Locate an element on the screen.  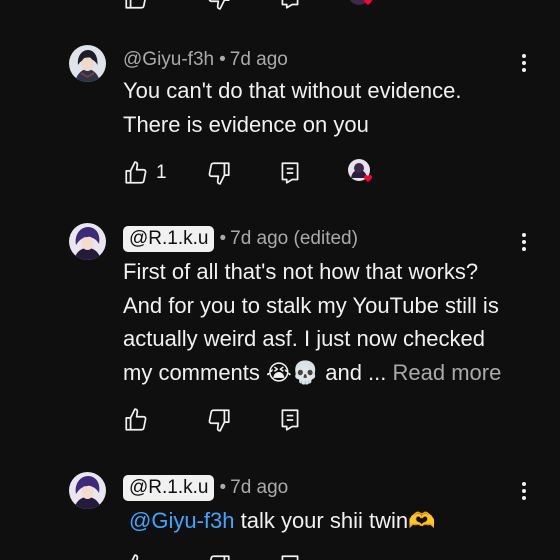
comment-line: First of all that's not how that works? is located at coordinates (301, 271).